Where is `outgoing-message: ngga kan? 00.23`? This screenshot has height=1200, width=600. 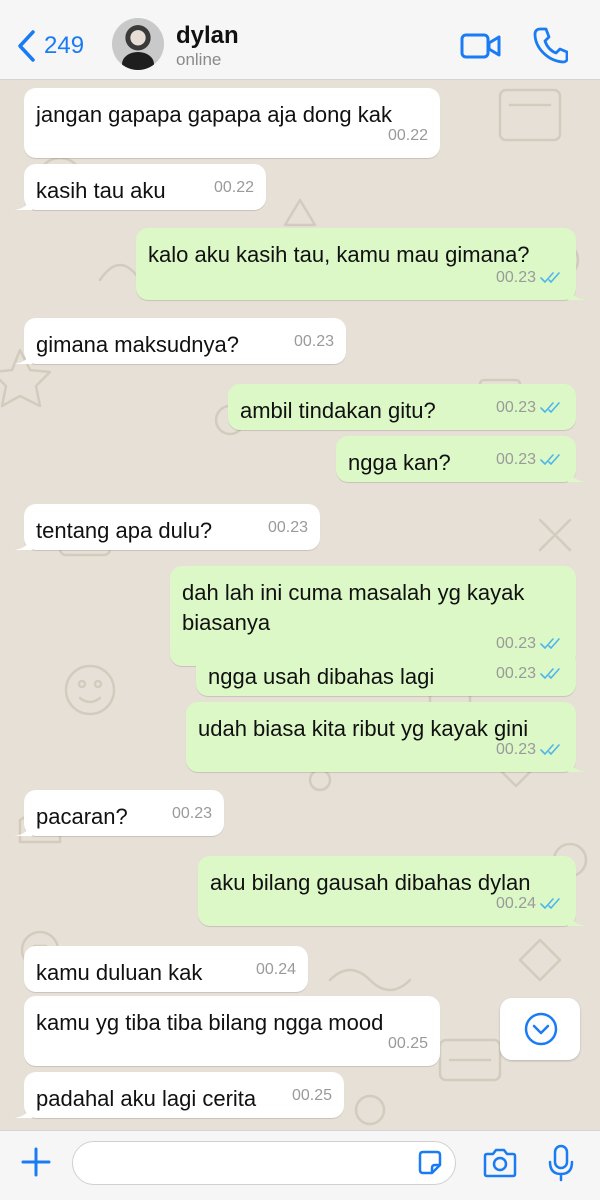 outgoing-message: ngga kan? 00.23 is located at coordinates (461, 459).